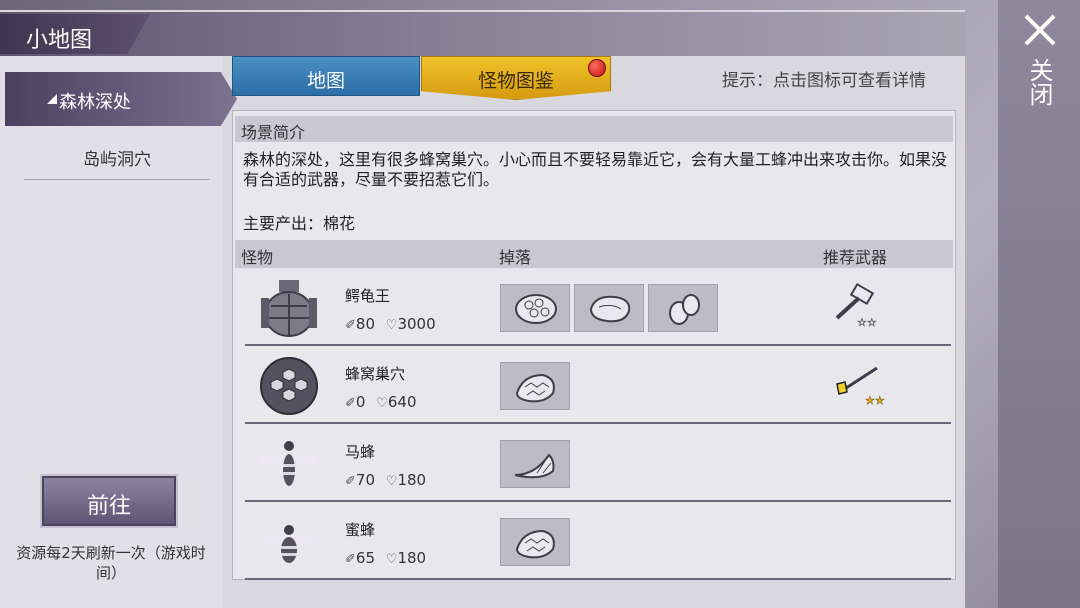  Describe the element at coordinates (368, 296) in the screenshot. I see `monster-name: 鳄龟王` at that location.